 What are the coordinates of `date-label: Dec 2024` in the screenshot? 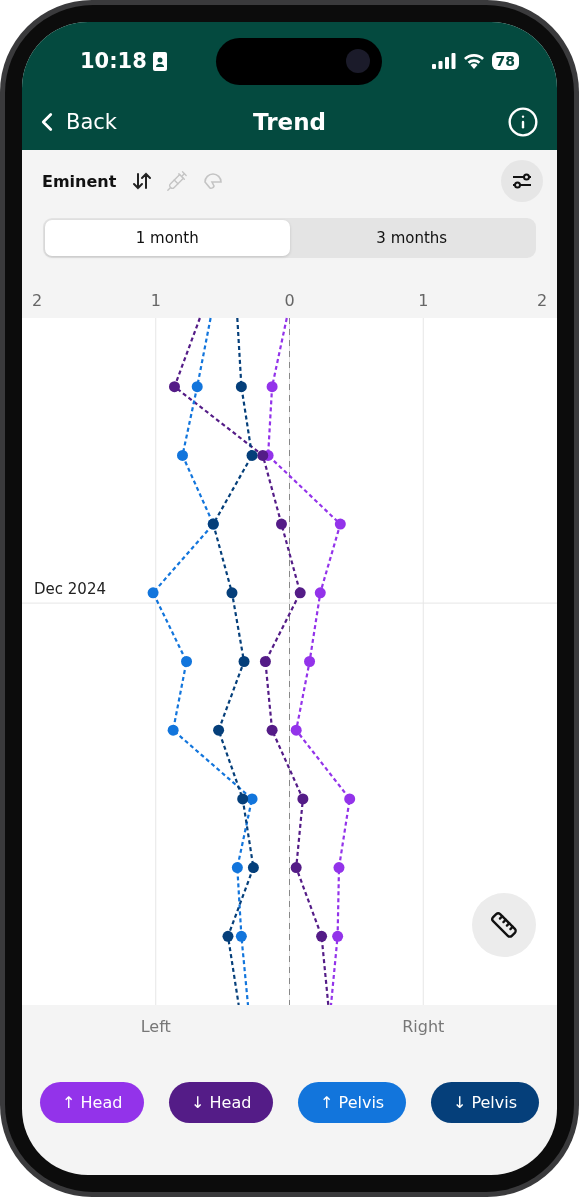 It's located at (70, 589).